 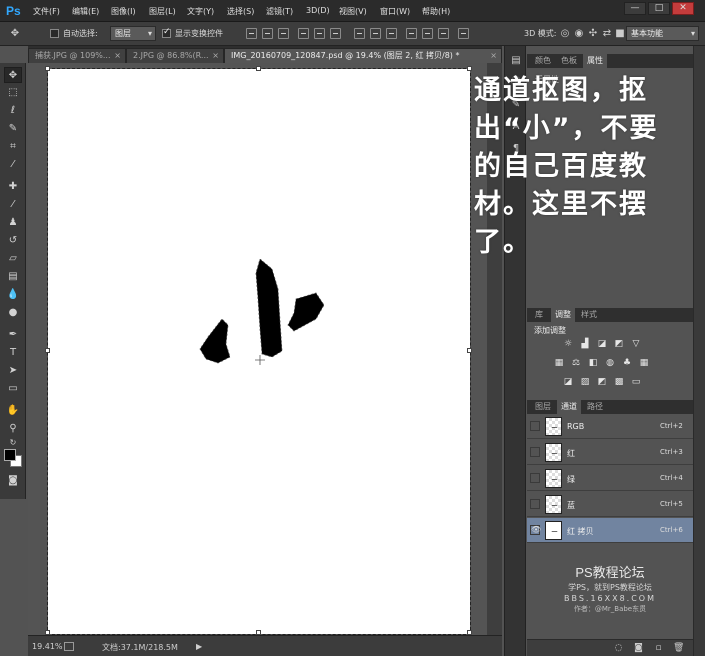 What do you see at coordinates (539, 315) in the screenshot?
I see `tab-libraries: 库` at bounding box center [539, 315].